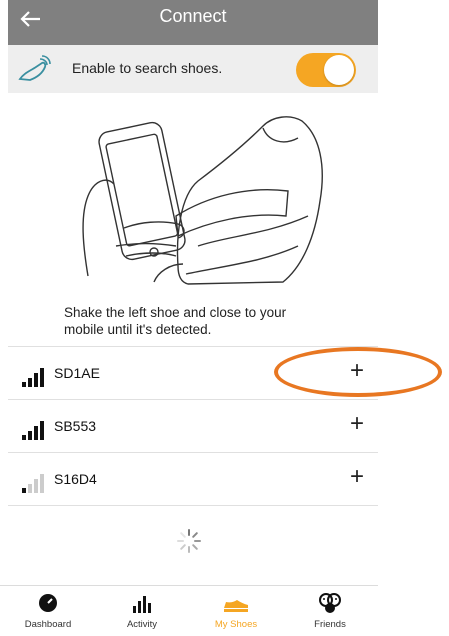 Image resolution: width=449 pixels, height=636 pixels. What do you see at coordinates (193, 425) in the screenshot?
I see `device-row: SB553 +` at bounding box center [193, 425].